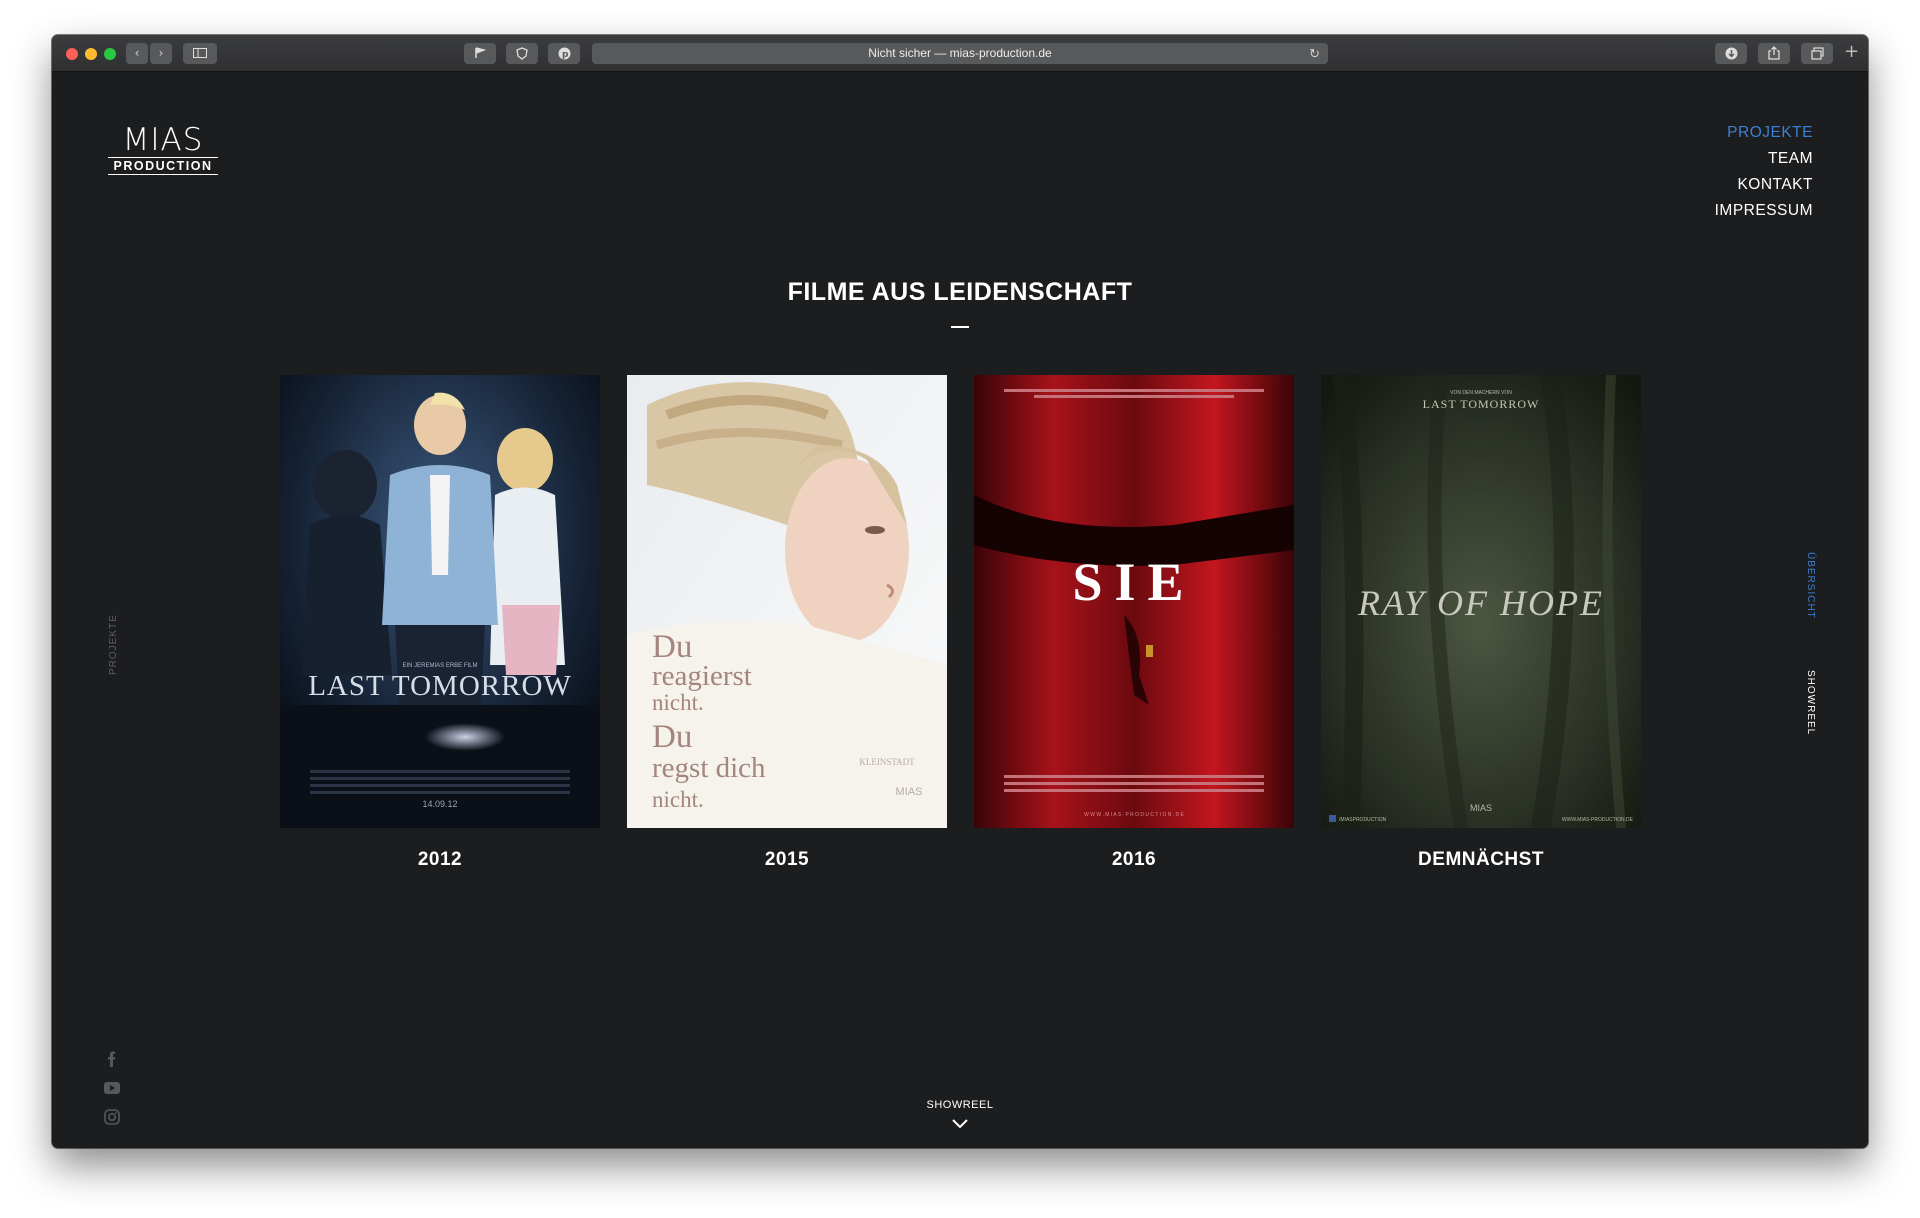  What do you see at coordinates (440, 859) in the screenshot?
I see `year-label-1: 2012` at bounding box center [440, 859].